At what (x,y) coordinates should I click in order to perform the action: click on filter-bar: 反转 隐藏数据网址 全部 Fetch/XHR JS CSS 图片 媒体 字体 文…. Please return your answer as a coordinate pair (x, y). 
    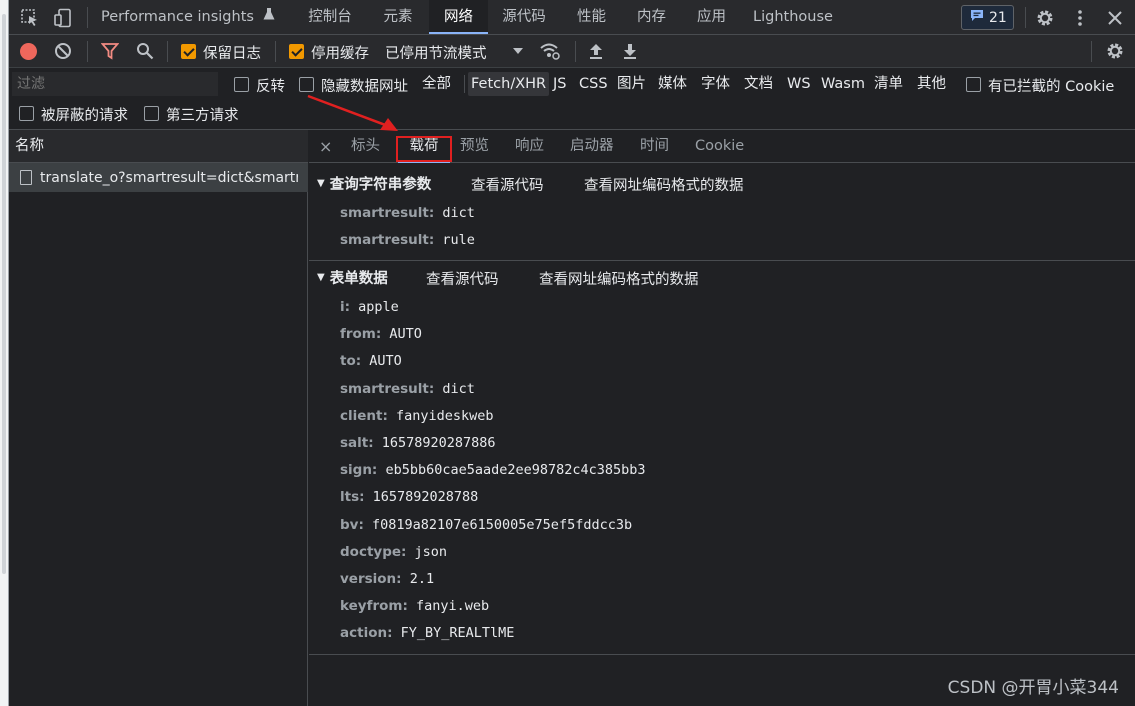
    Looking at the image, I should click on (572, 99).